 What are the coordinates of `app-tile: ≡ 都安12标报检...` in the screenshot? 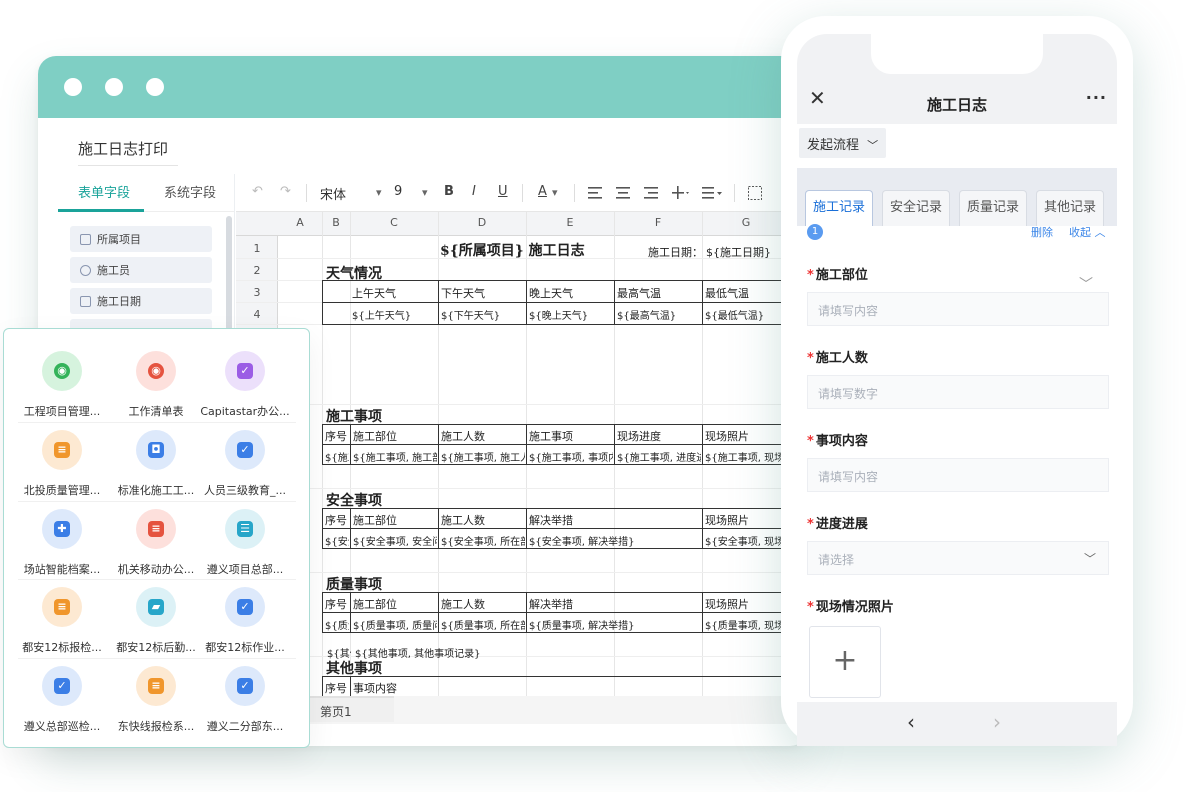 It's located at (62, 621).